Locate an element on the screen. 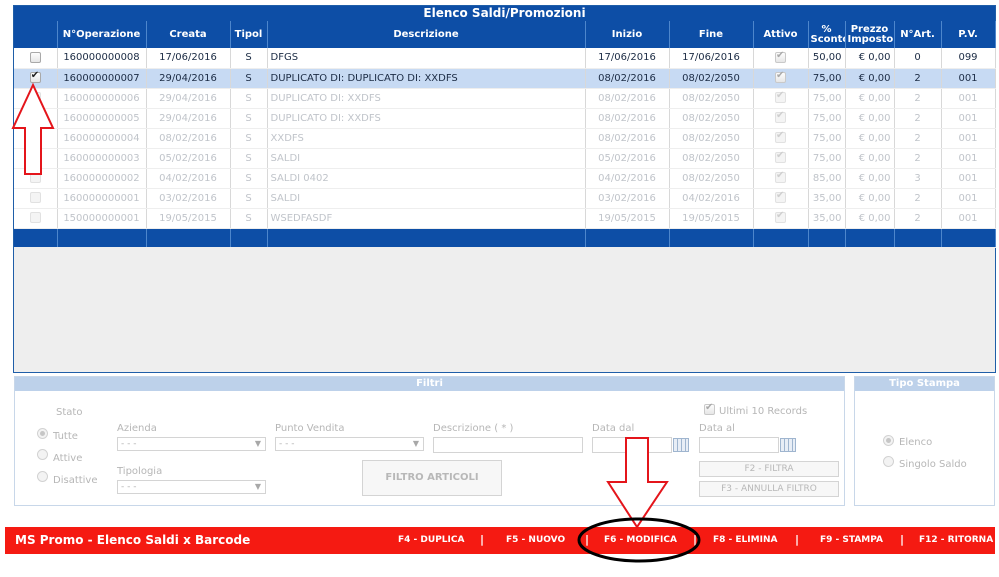  filtro-articoli-button: FILTRO ARTICOLI is located at coordinates (432, 478).